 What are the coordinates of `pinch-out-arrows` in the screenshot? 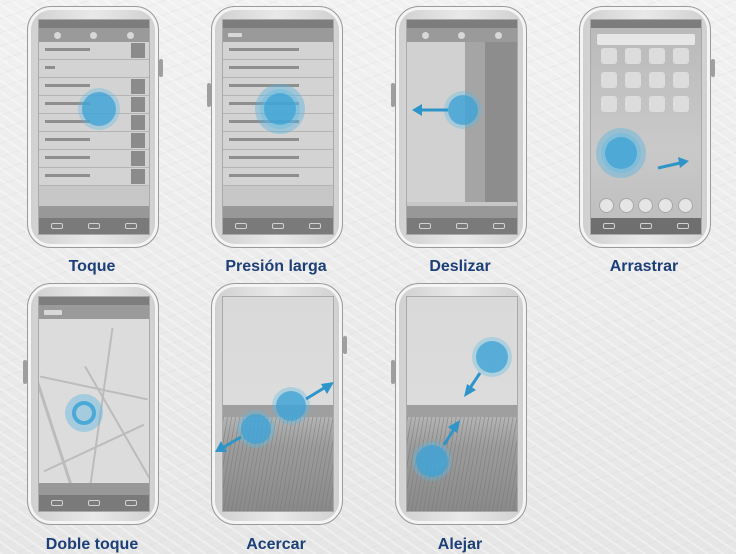 It's located at (274, 417).